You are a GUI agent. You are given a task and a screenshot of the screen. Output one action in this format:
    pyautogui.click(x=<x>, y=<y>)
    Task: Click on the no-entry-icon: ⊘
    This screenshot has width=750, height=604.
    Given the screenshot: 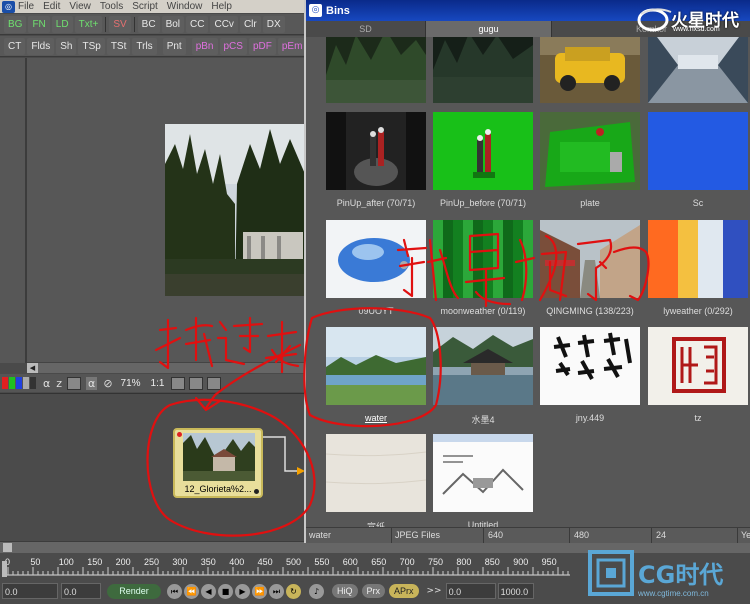 What is the action you would take?
    pyautogui.click(x=107, y=383)
    